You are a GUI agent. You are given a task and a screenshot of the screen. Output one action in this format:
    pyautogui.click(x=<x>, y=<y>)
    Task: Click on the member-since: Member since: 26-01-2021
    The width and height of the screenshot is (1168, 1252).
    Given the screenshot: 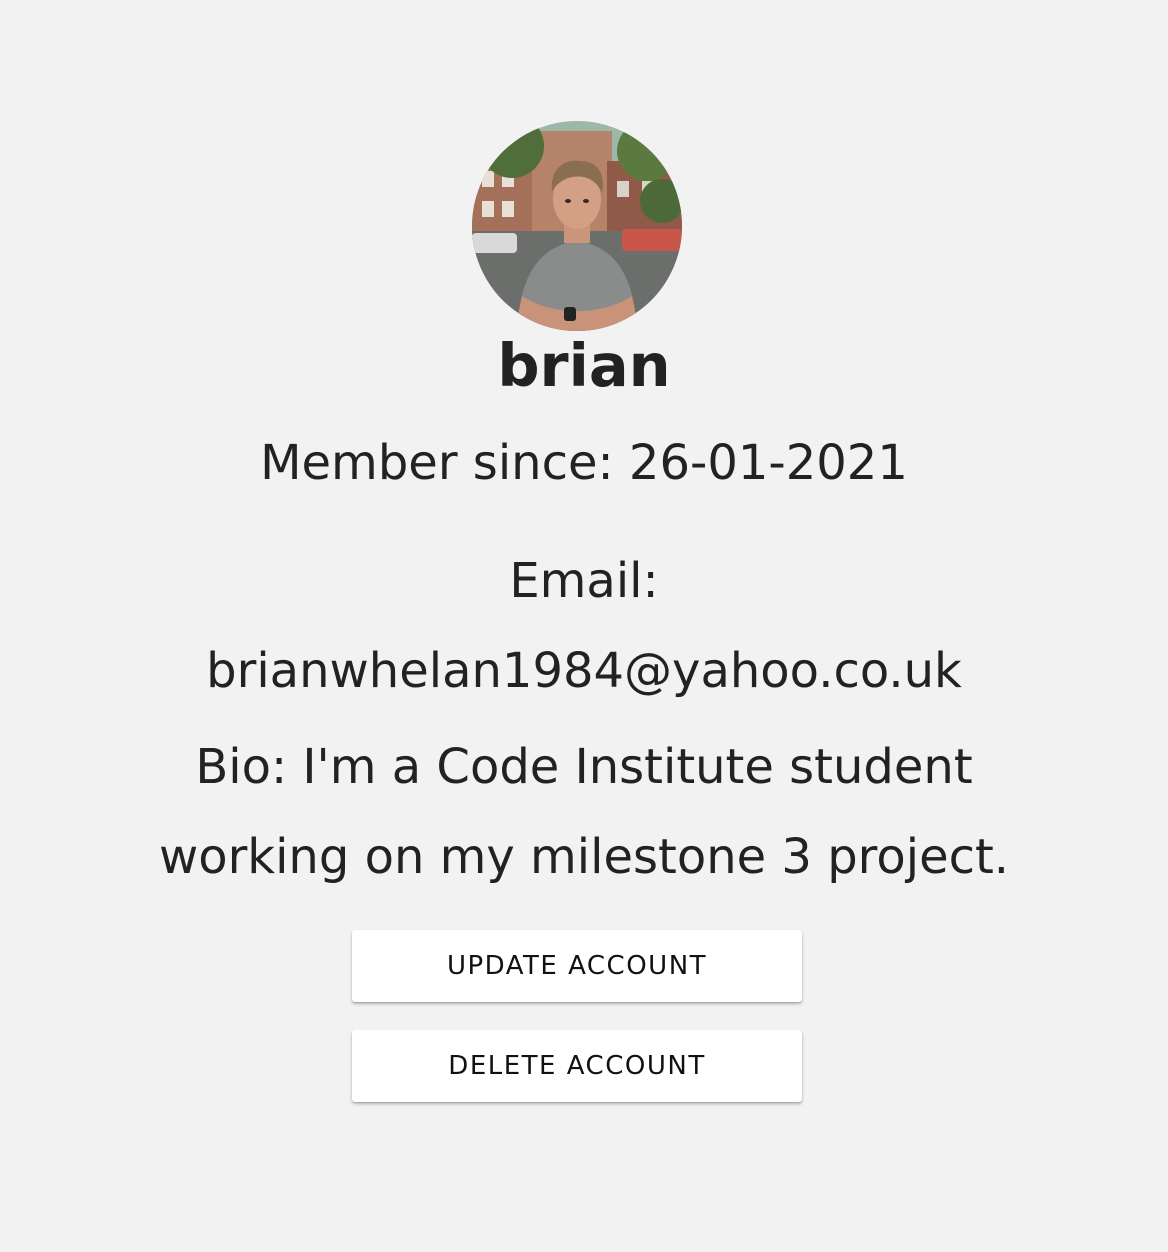 What is the action you would take?
    pyautogui.click(x=584, y=463)
    